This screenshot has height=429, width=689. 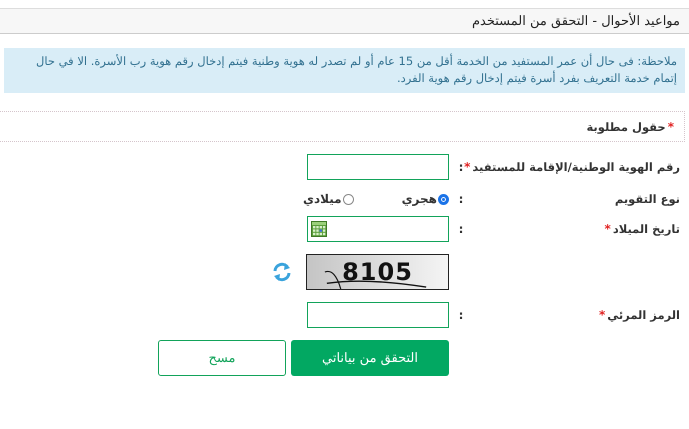 What do you see at coordinates (576, 21) in the screenshot?
I see `page-title: مواعيد الأحوال - التحقق من المستخدم` at bounding box center [576, 21].